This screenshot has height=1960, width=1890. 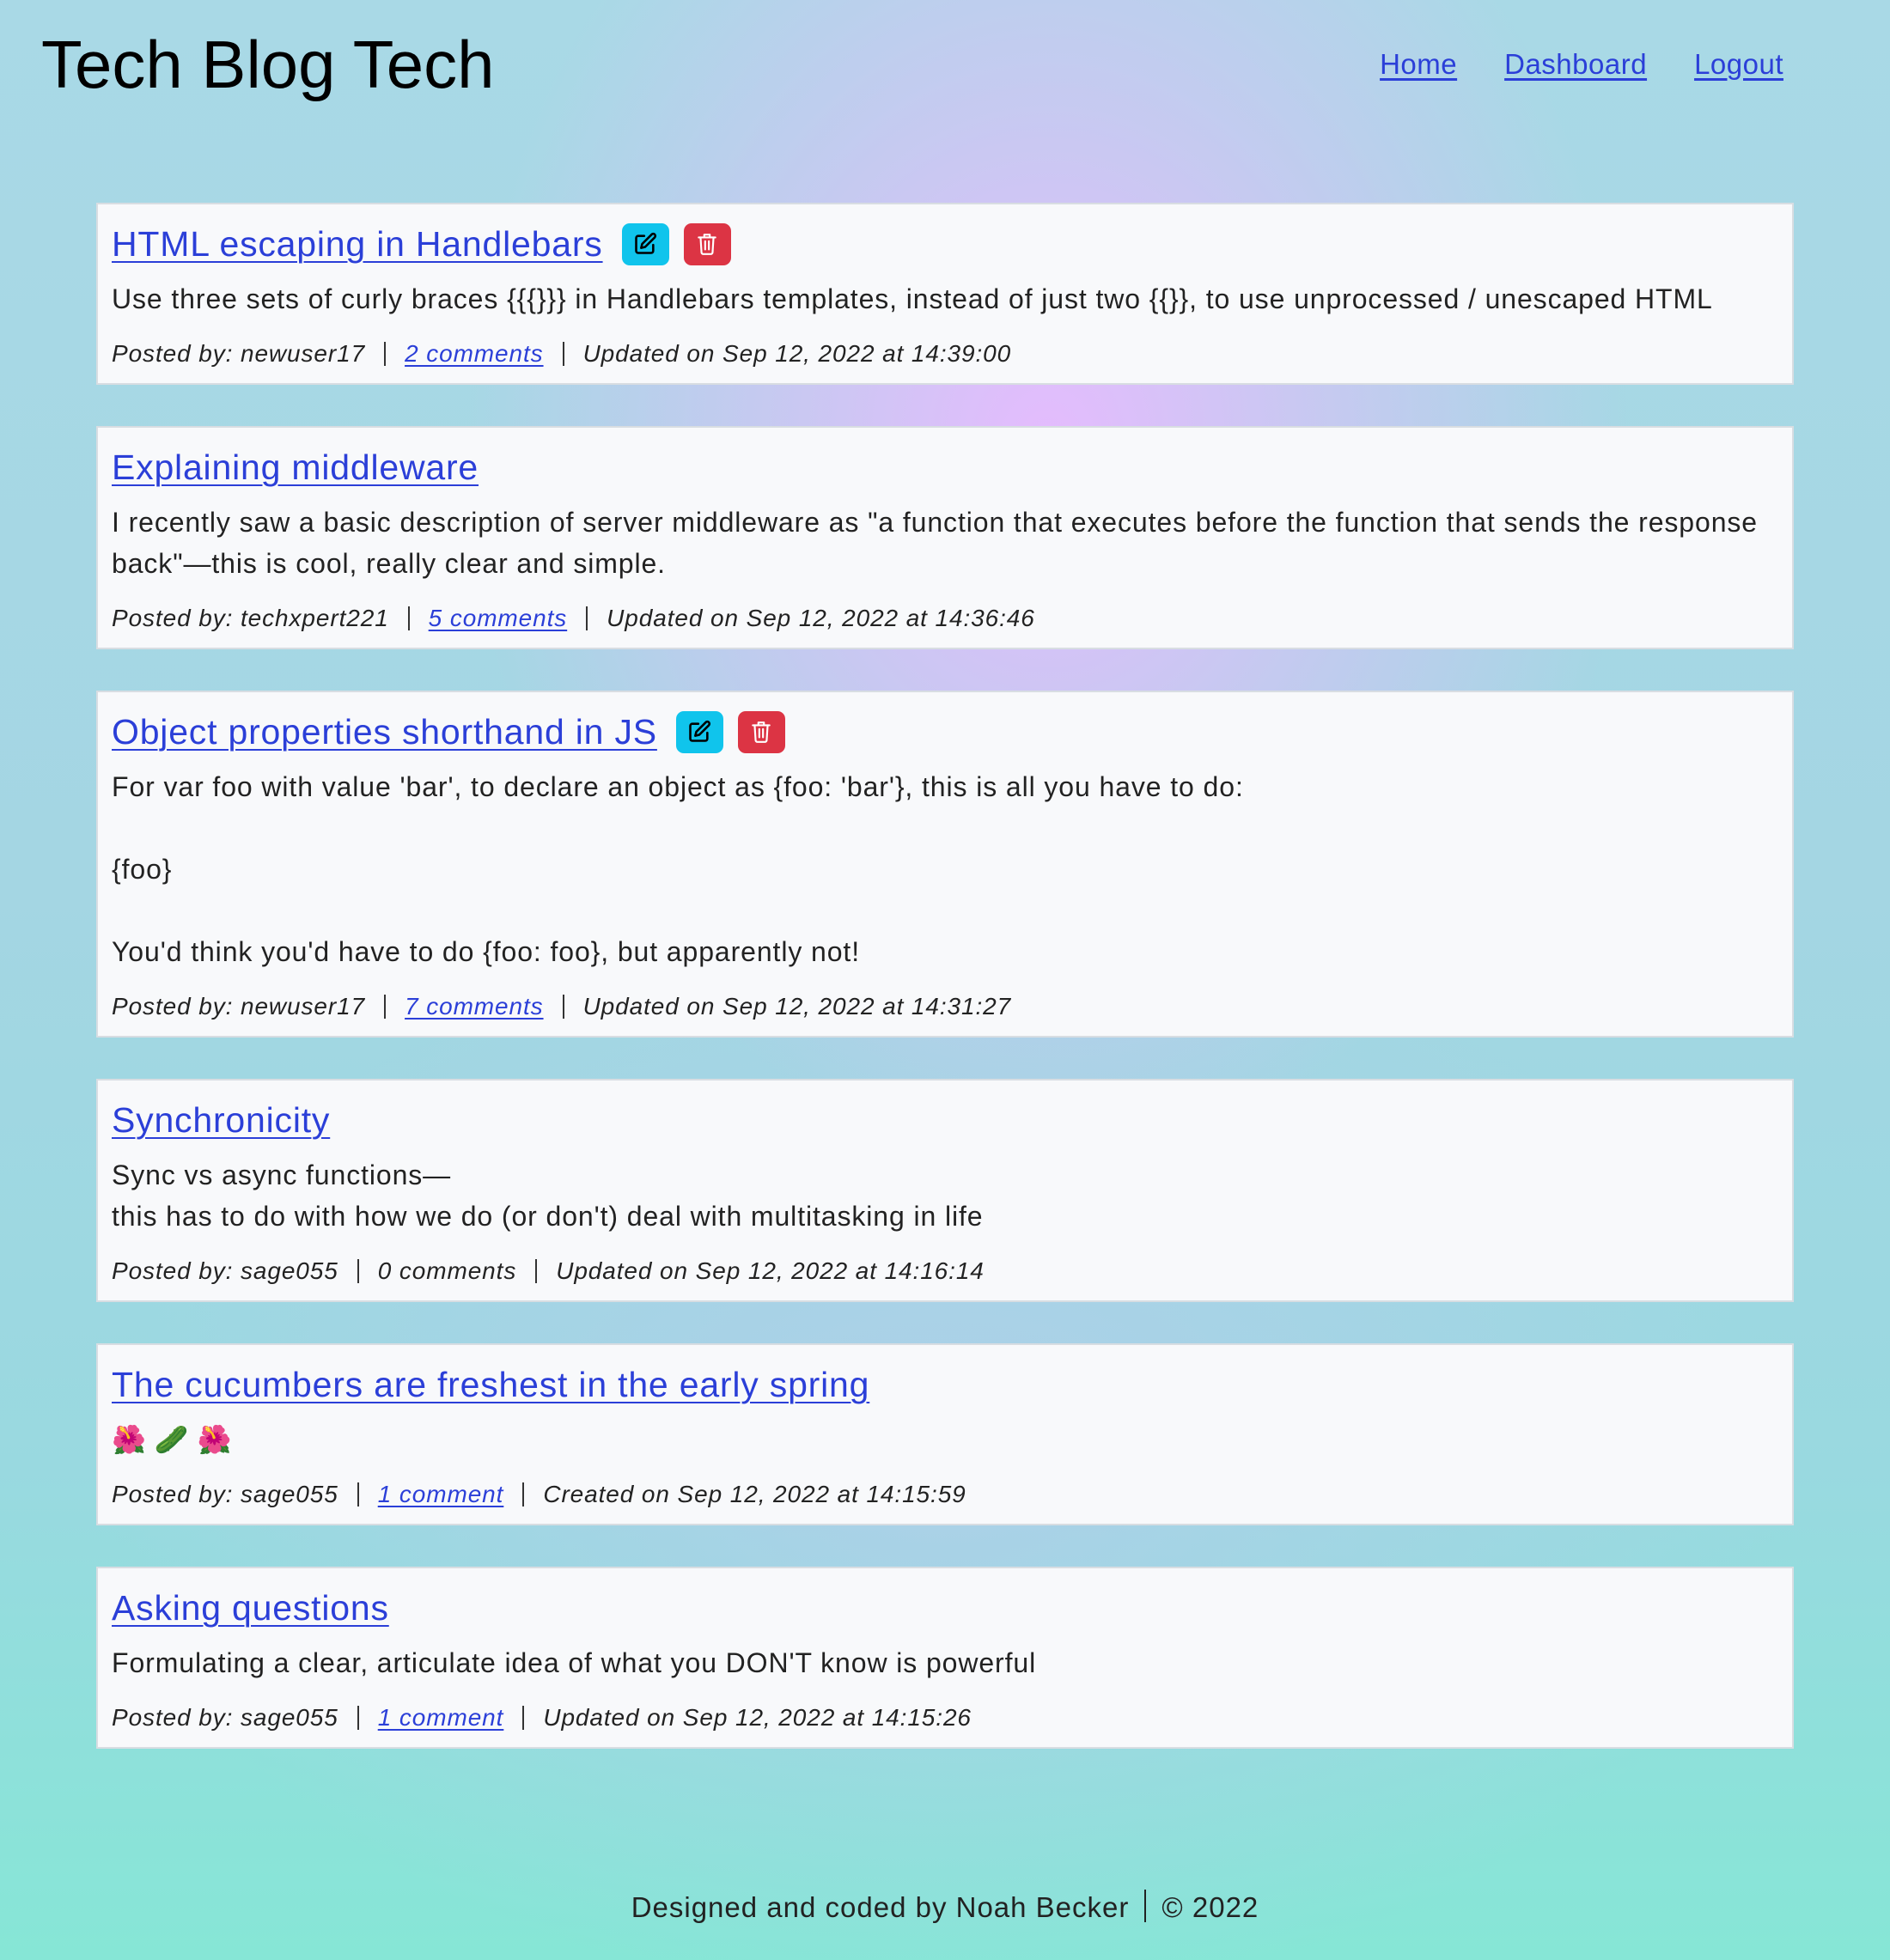 What do you see at coordinates (757, 1718) in the screenshot?
I see `post-date: Updated on Sep 12, 2022 at 14:15:26` at bounding box center [757, 1718].